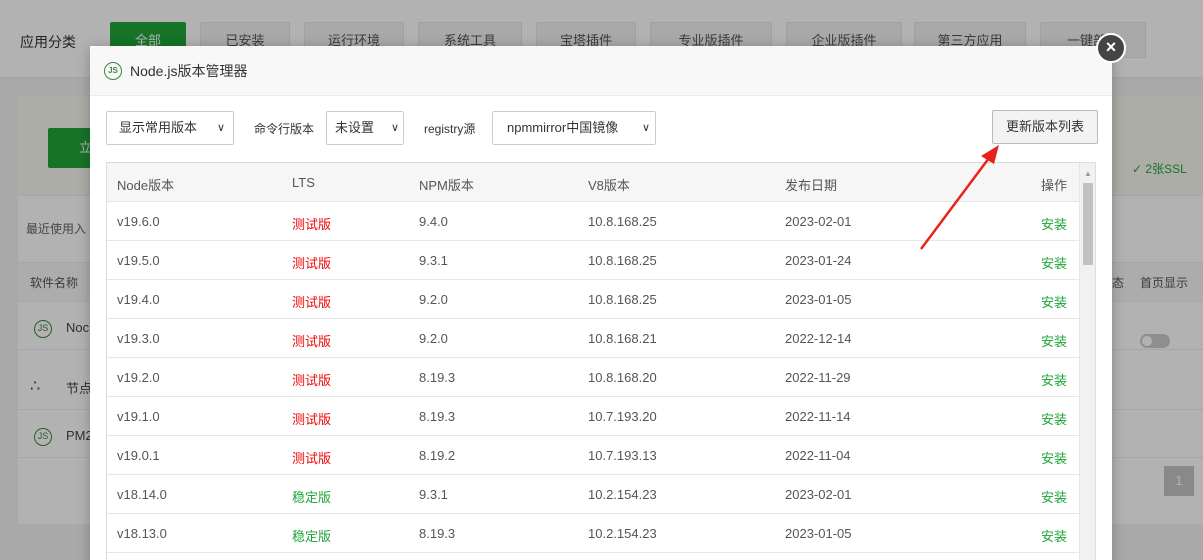  Describe the element at coordinates (138, 260) in the screenshot. I see `cell-node-version: v19.5.0` at that location.